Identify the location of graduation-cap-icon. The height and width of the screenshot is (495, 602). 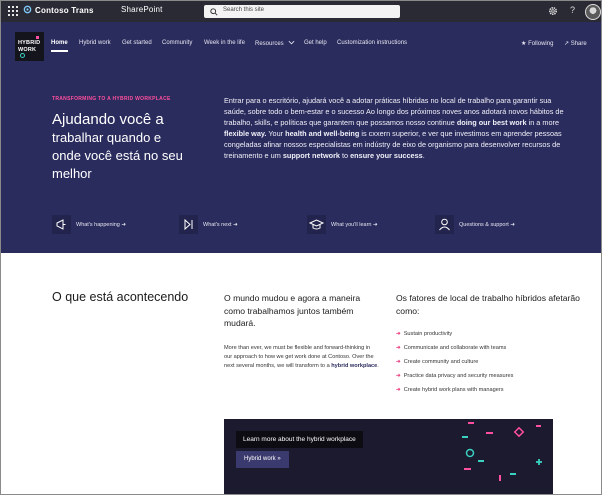
(316, 224).